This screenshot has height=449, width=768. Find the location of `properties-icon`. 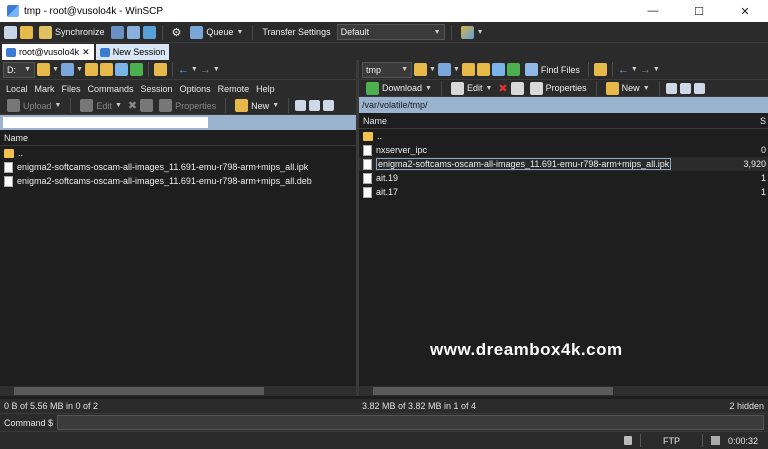

properties-icon is located at coordinates (166, 105).